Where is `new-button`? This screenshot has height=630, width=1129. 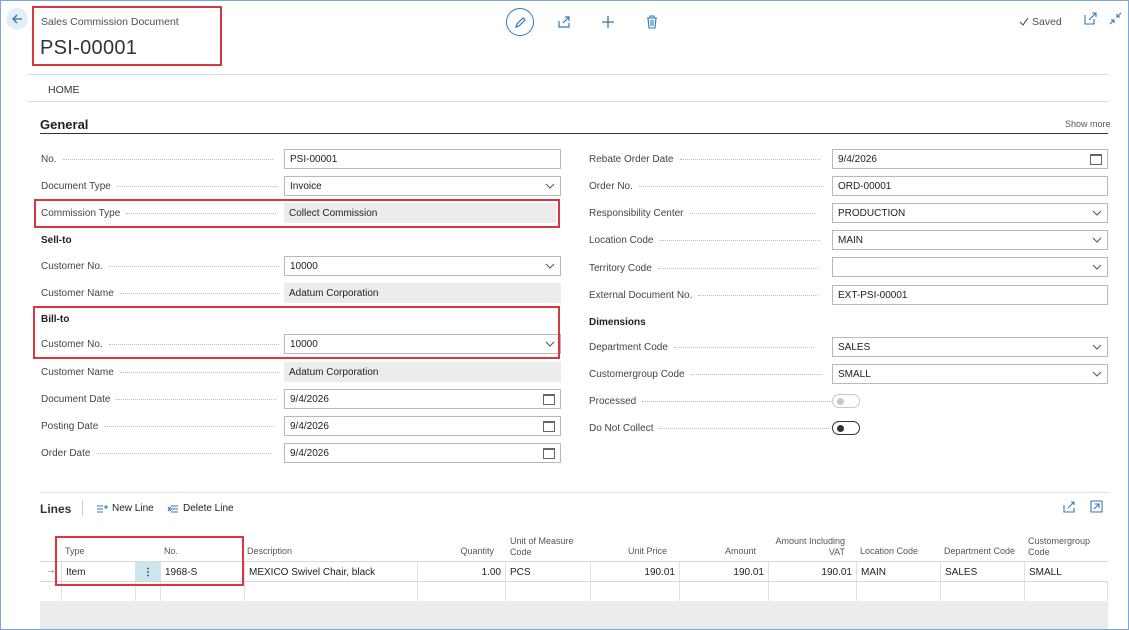
new-button is located at coordinates (608, 22).